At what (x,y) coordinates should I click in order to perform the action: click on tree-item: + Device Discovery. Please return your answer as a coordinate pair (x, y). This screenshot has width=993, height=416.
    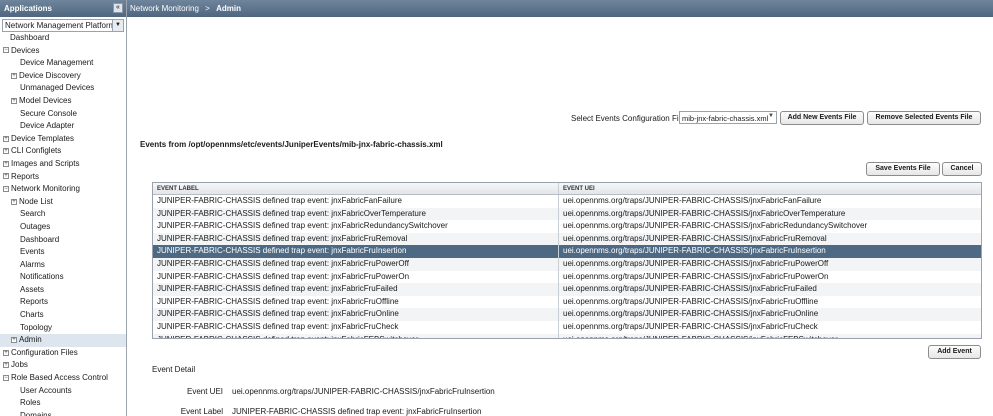
    Looking at the image, I should click on (63, 76).